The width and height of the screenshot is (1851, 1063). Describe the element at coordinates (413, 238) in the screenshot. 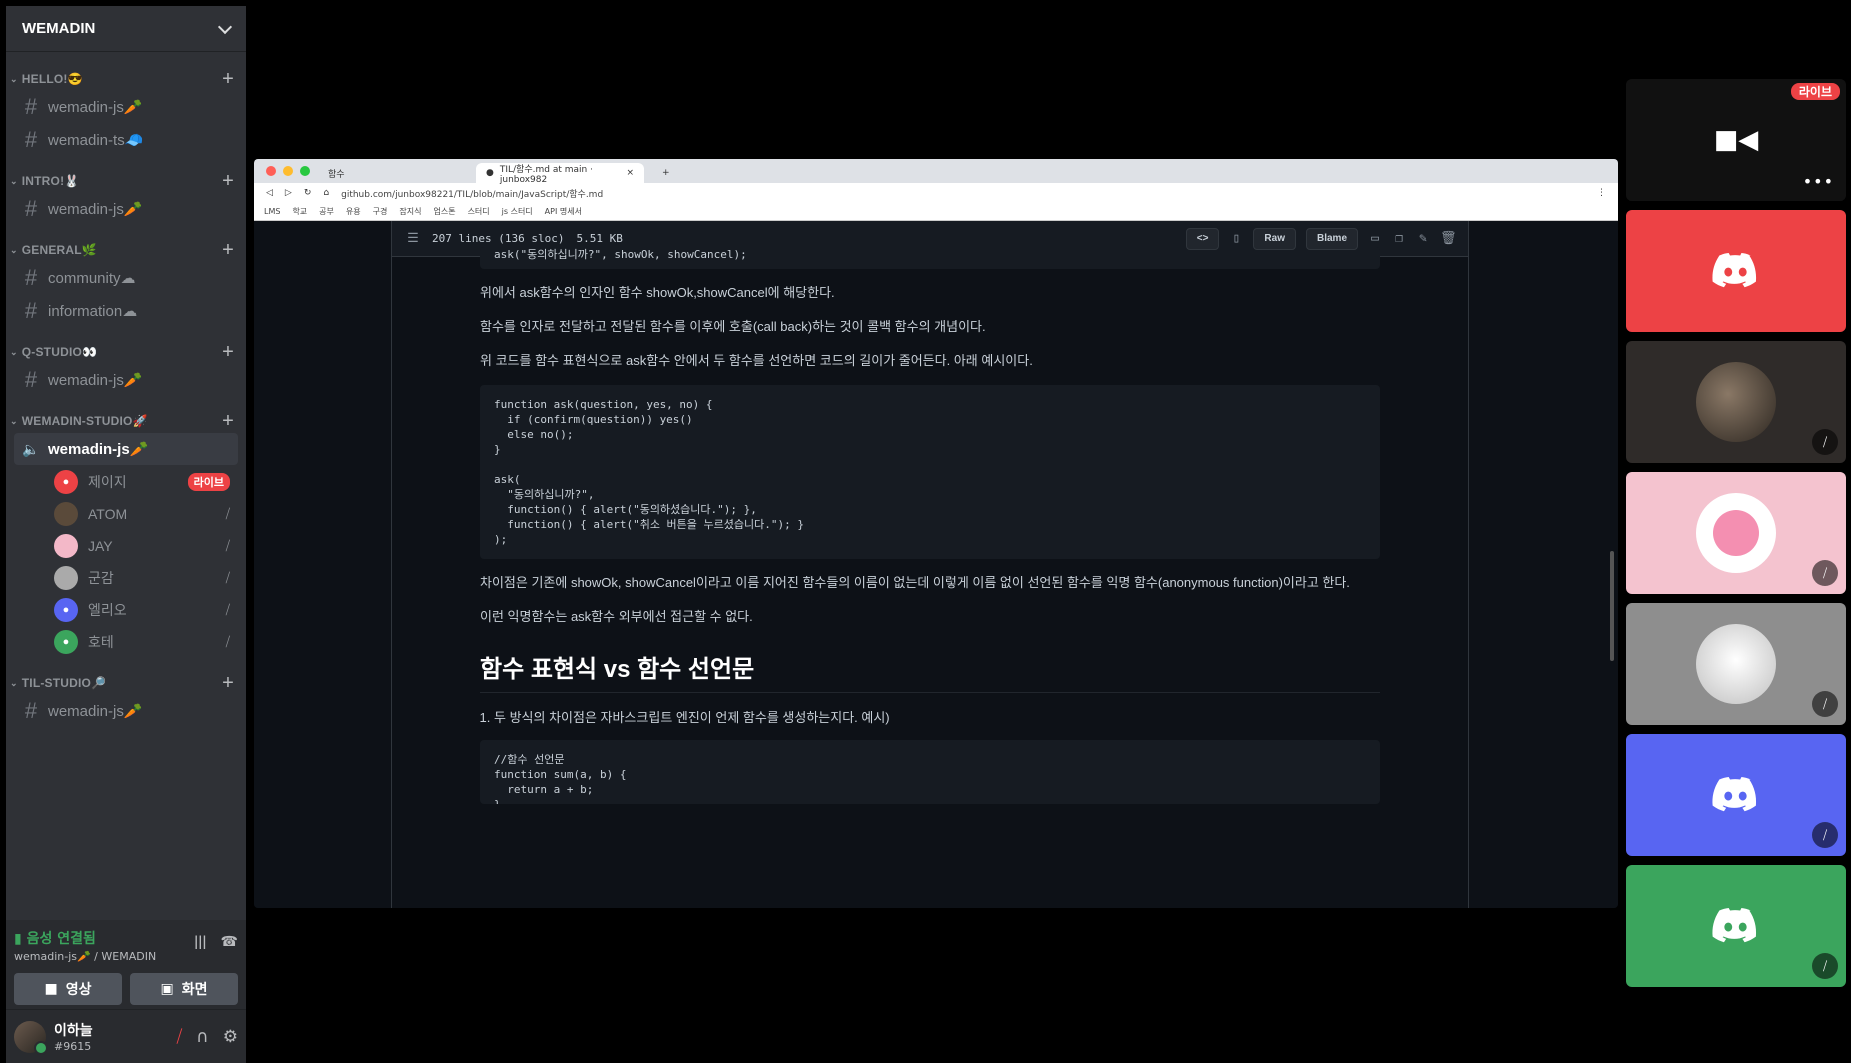

I see `list-icon: ☰` at that location.